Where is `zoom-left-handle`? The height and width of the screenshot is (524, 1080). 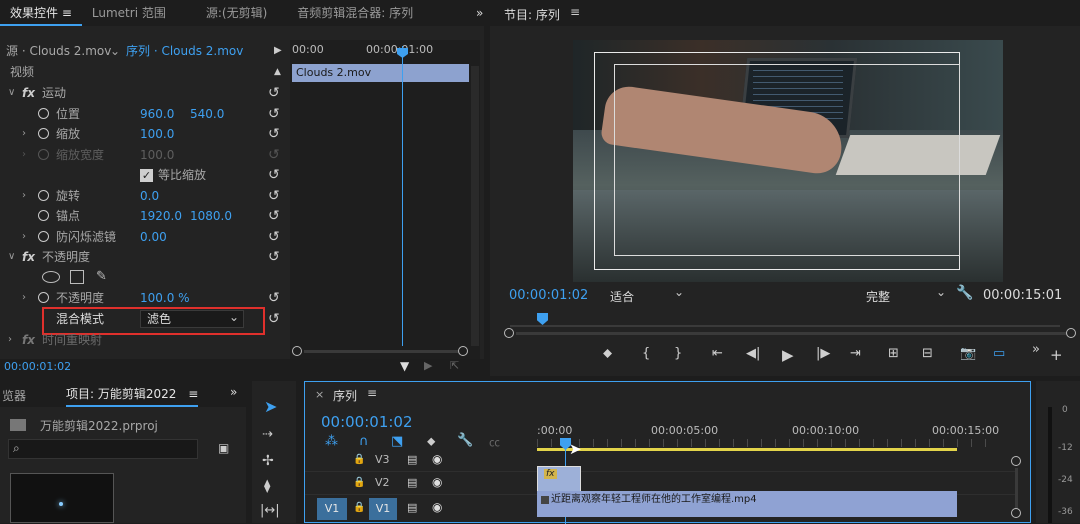
zoom-left-handle is located at coordinates (509, 333).